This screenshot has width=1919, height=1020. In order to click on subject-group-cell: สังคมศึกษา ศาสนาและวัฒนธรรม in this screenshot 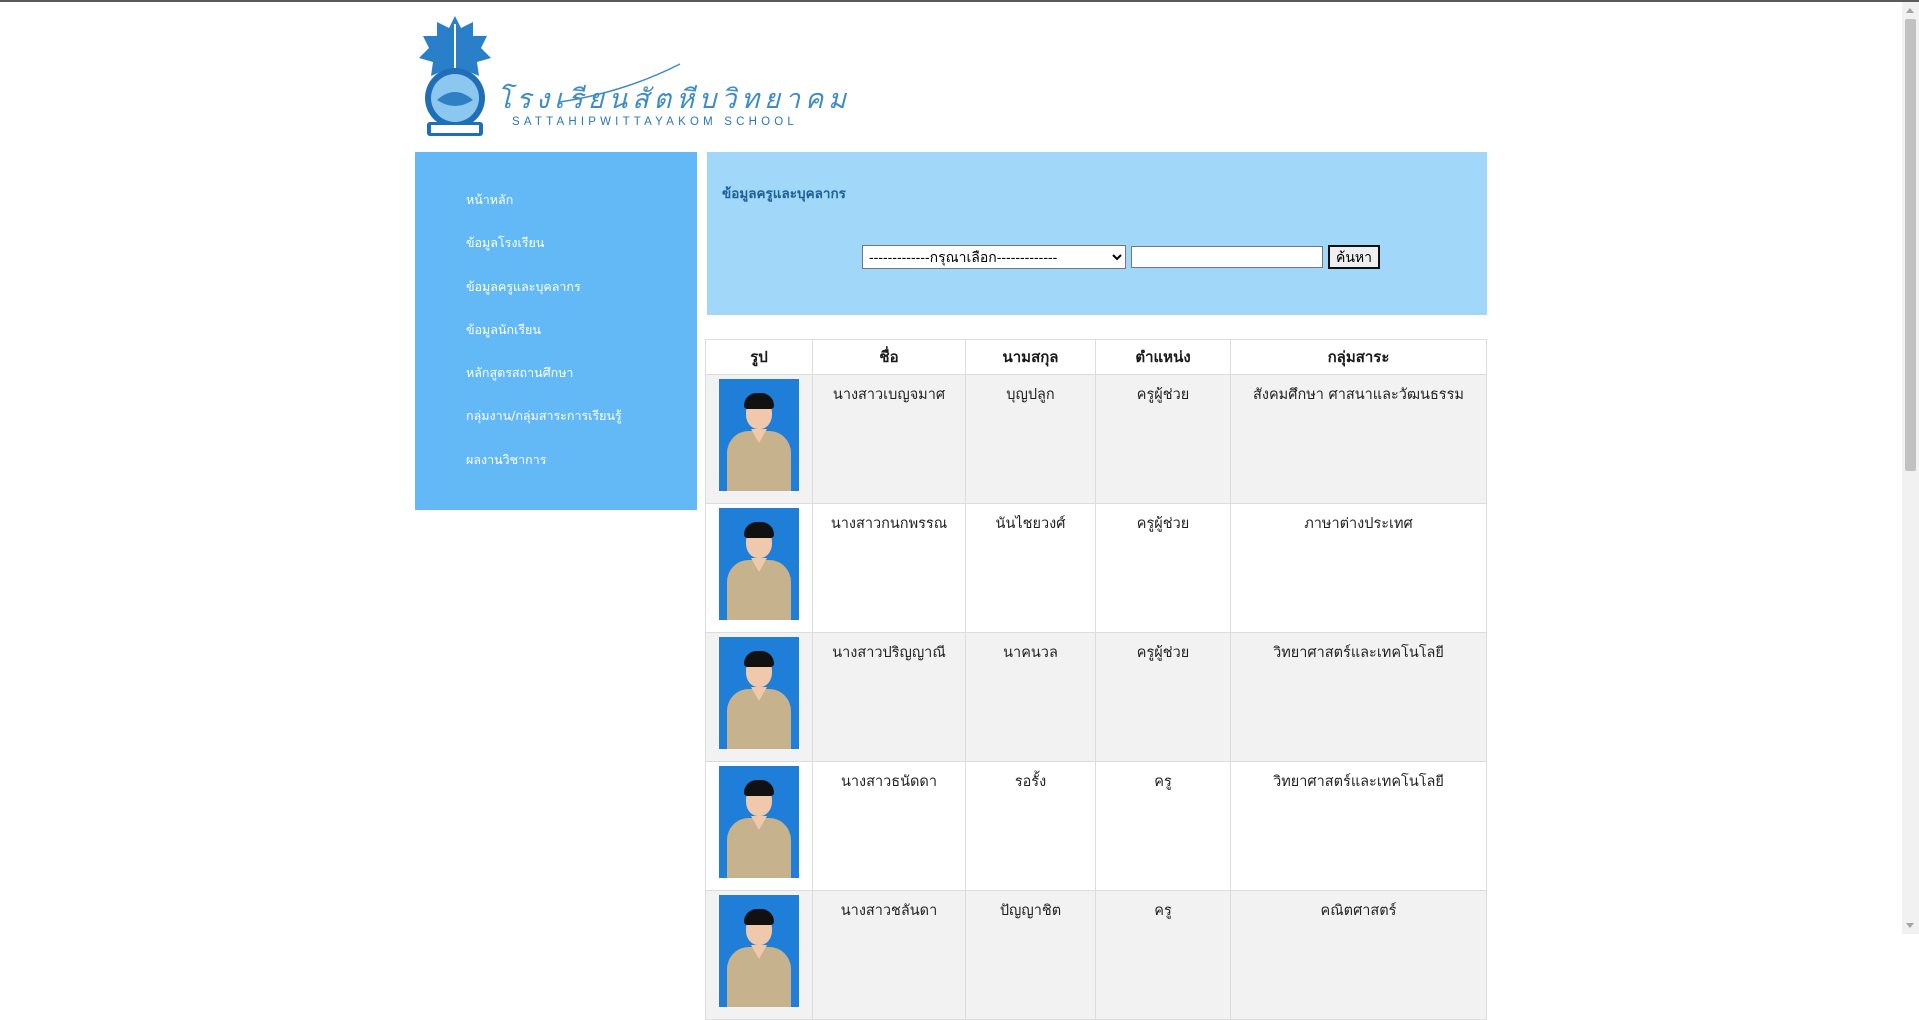, I will do `click(1358, 439)`.